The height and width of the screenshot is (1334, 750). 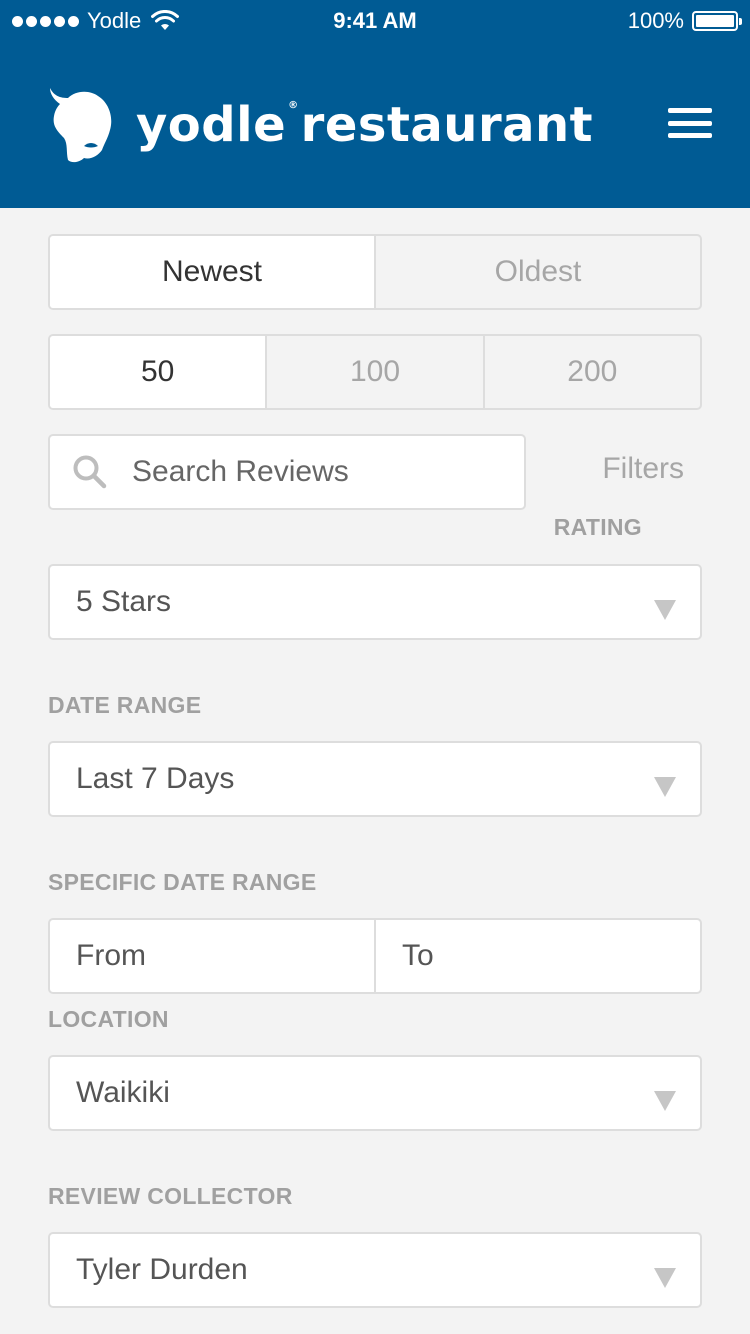 What do you see at coordinates (182, 882) in the screenshot?
I see `specific-date-range-label: SPECIFIC DATE RANGE` at bounding box center [182, 882].